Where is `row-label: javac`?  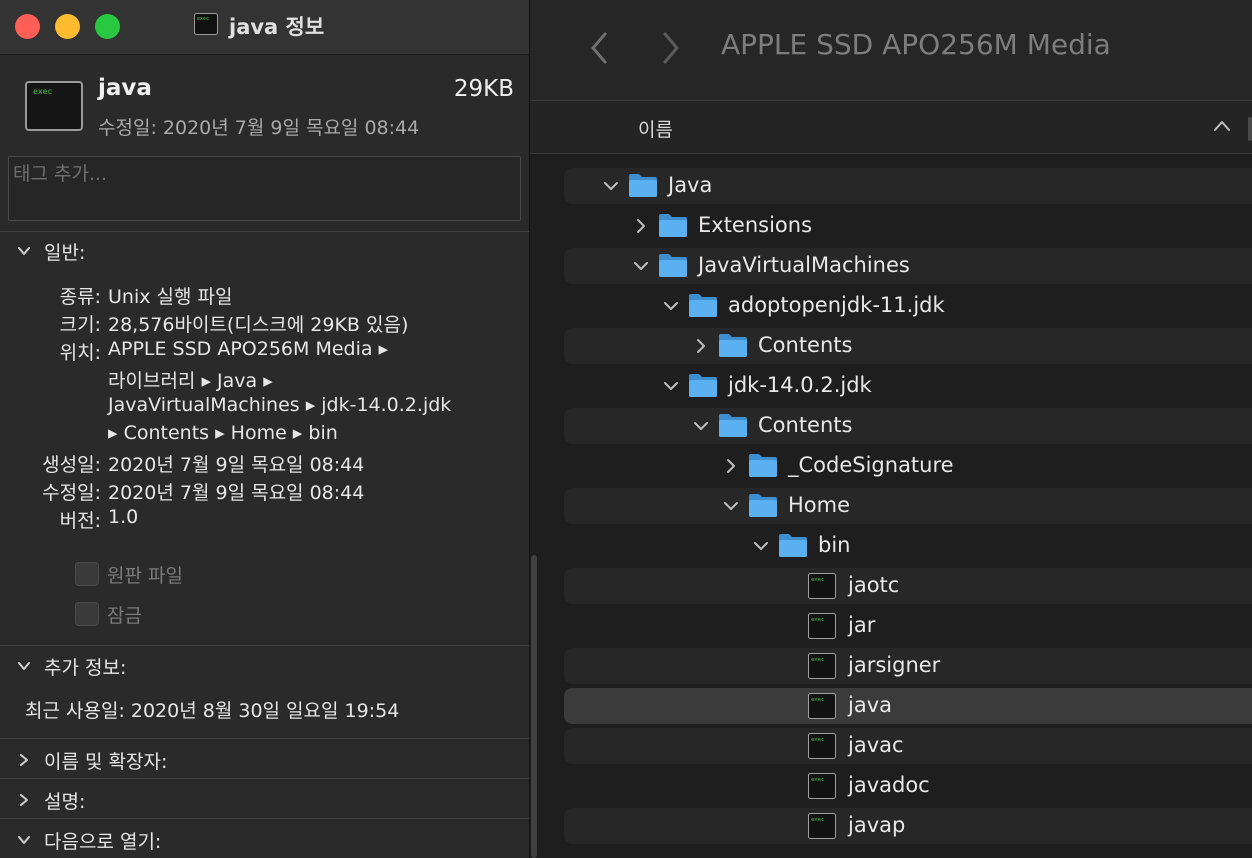 row-label: javac is located at coordinates (876, 745).